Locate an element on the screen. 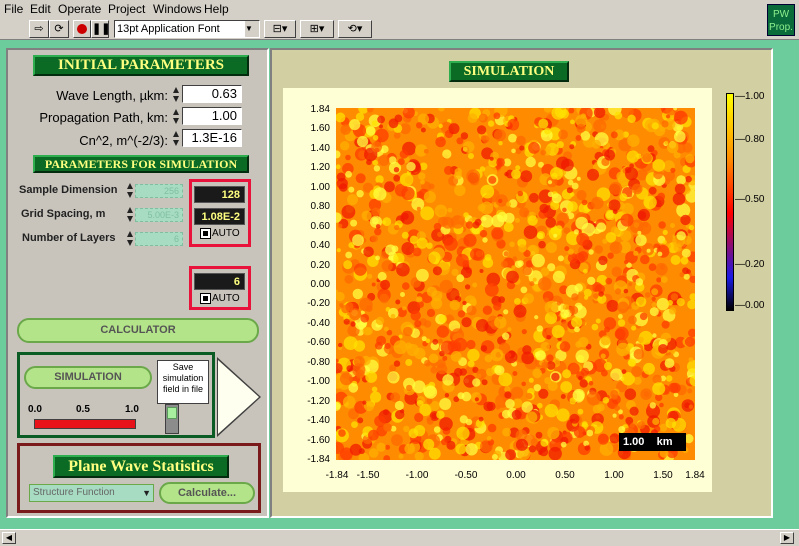  y-tick-label: -1.84 is located at coordinates (318, 459).